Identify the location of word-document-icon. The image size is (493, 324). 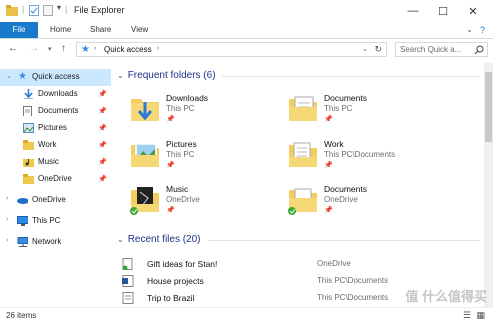
(128, 281).